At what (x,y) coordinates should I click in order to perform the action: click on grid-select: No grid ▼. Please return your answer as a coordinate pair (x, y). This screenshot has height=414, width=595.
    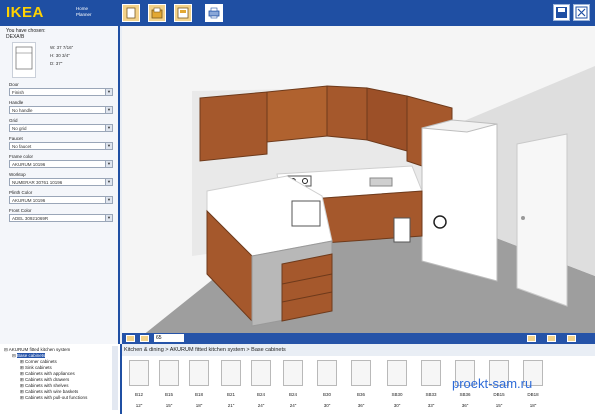
    Looking at the image, I should click on (61, 128).